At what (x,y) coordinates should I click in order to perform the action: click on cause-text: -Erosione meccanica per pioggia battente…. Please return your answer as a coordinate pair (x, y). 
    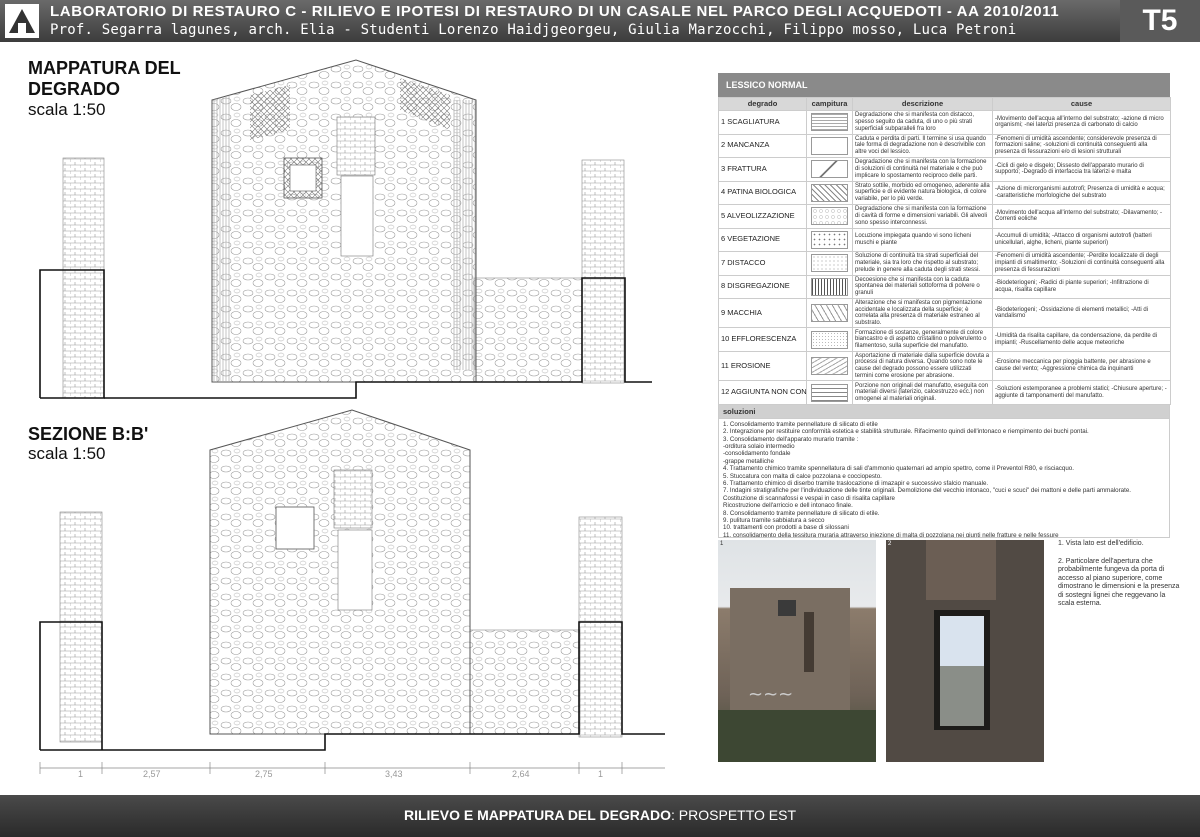
    Looking at the image, I should click on (1081, 366).